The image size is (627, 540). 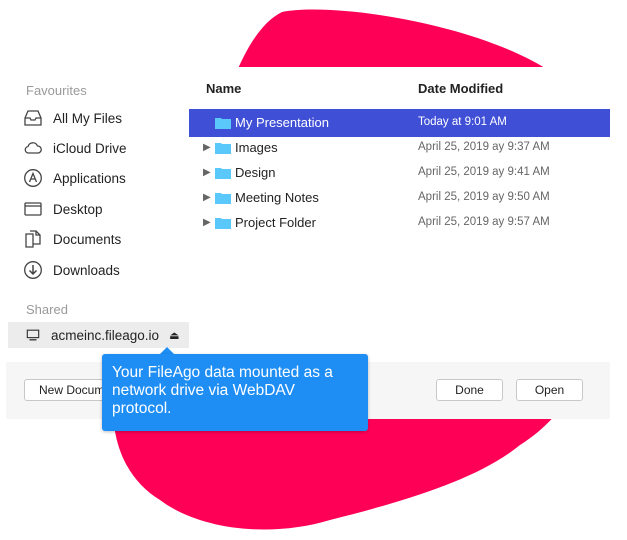 What do you see at coordinates (462, 122) in the screenshot?
I see `file-date: Today at 9:01 AM` at bounding box center [462, 122].